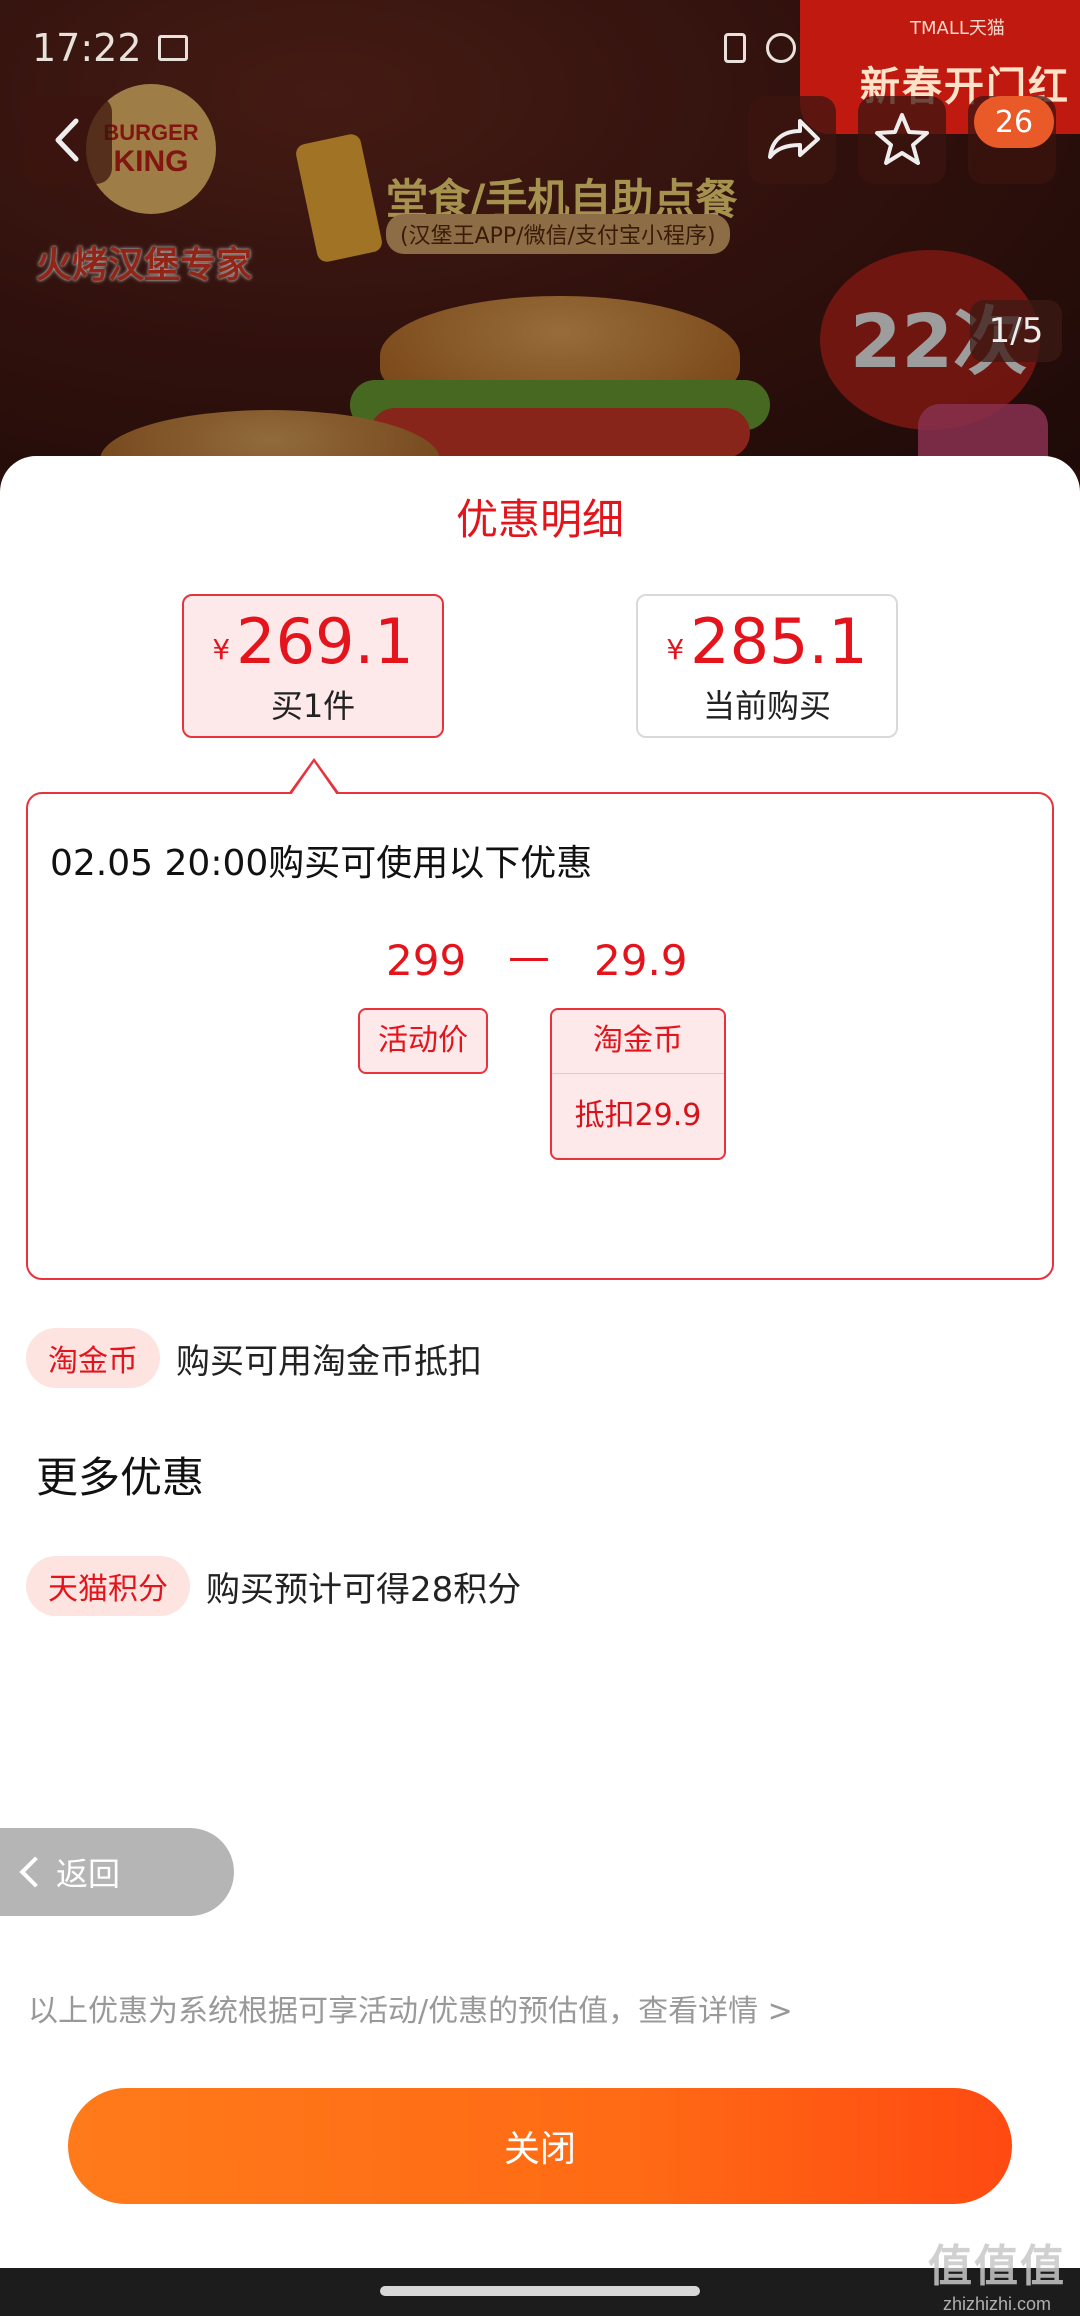 The image size is (1080, 2316). What do you see at coordinates (997, 2304) in the screenshot?
I see `watermark-url: zhizhizhi.com` at bounding box center [997, 2304].